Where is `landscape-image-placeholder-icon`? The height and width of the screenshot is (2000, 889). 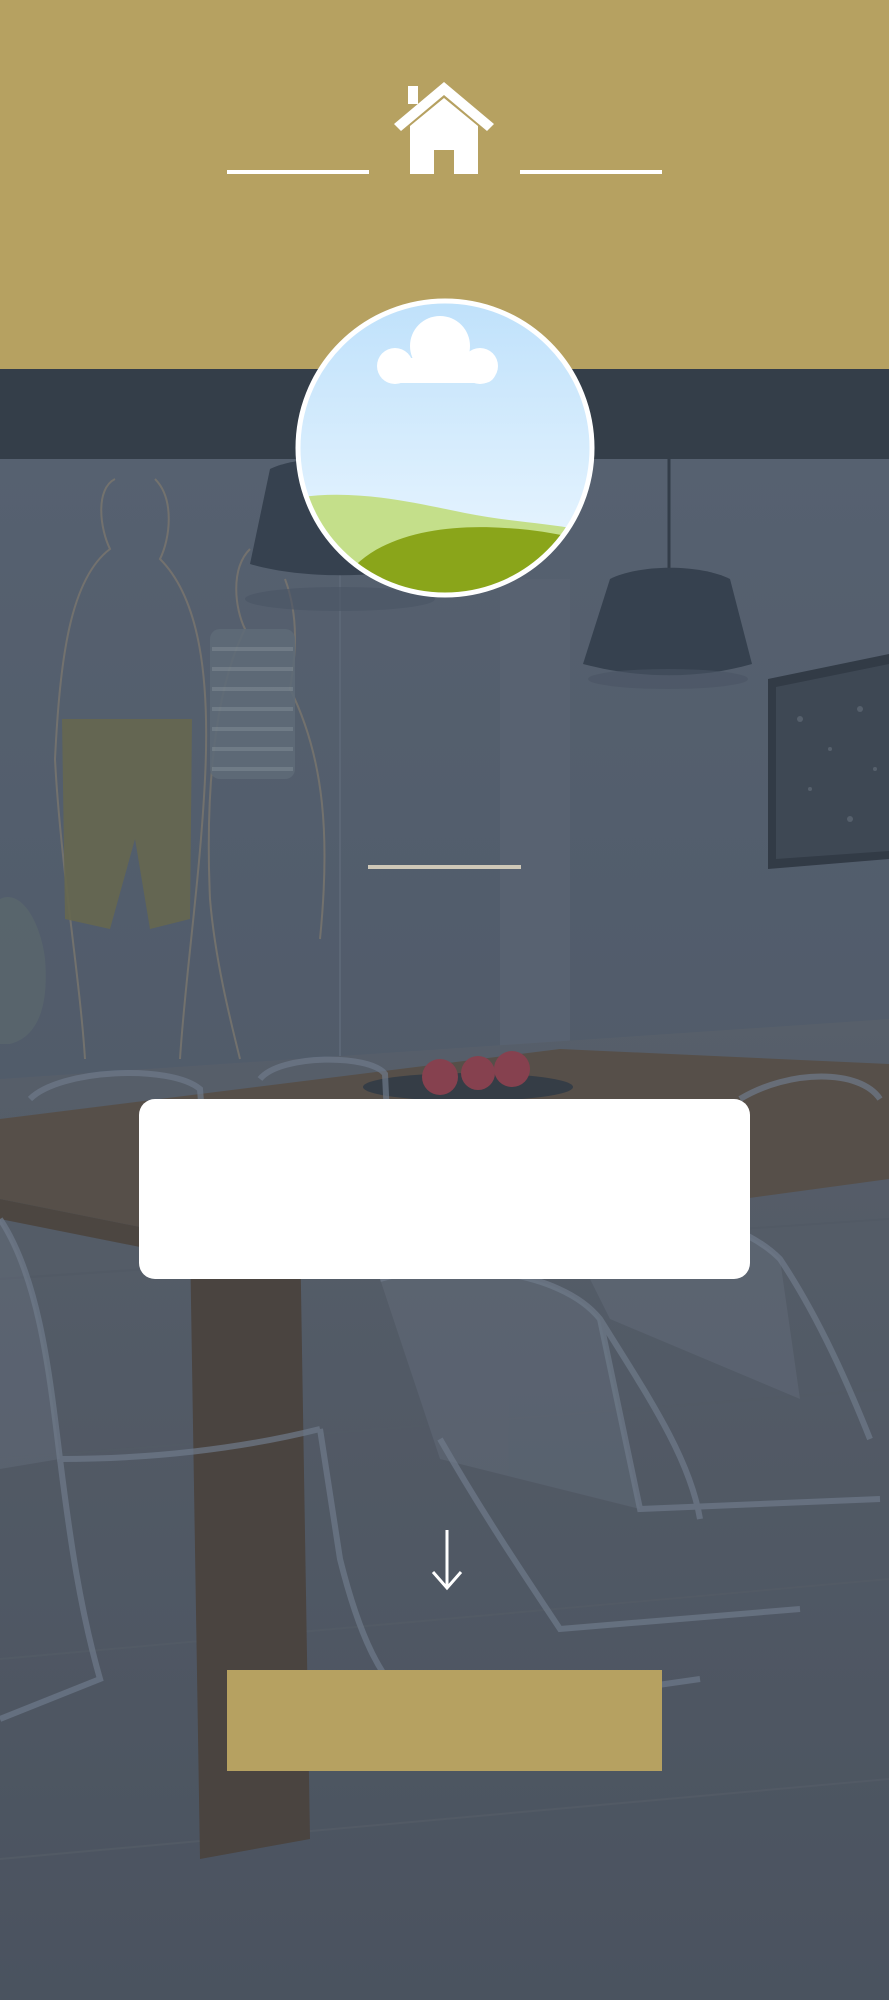 landscape-image-placeholder-icon is located at coordinates (445, 448).